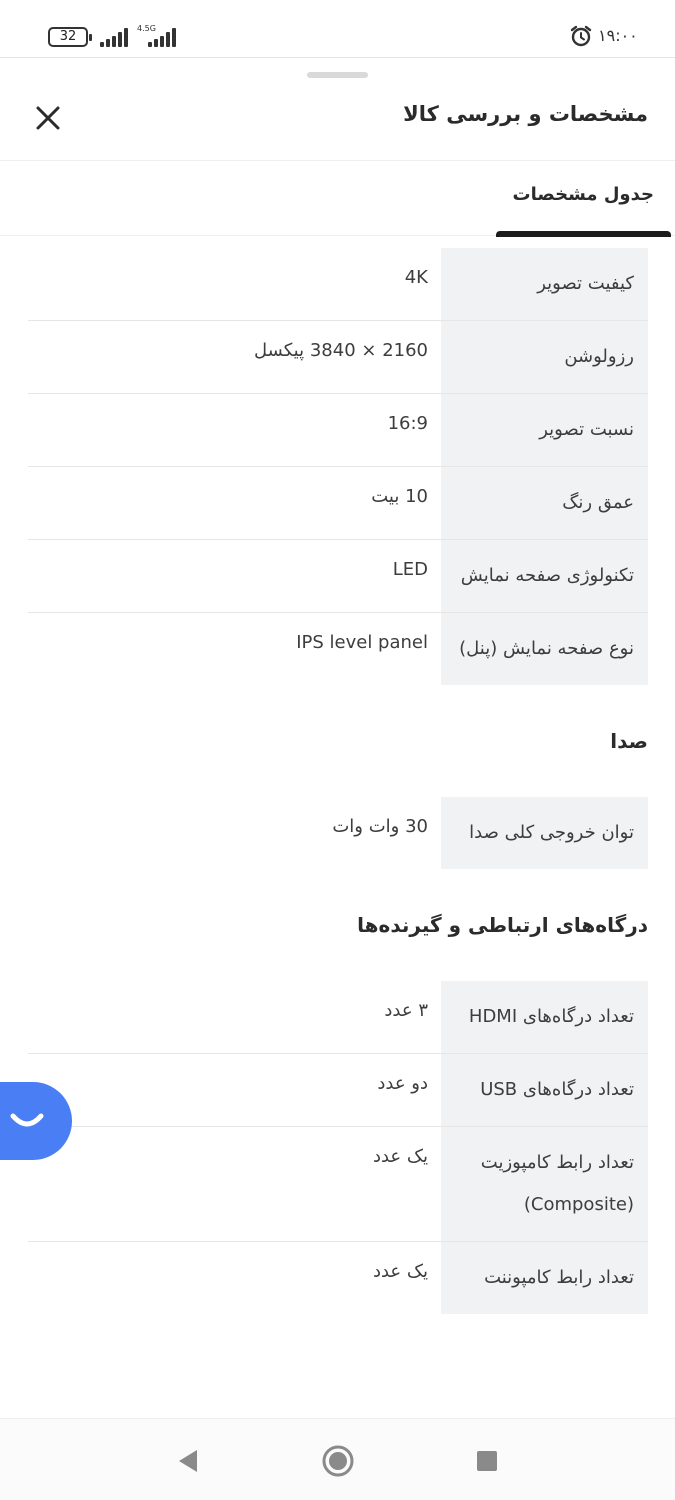 The width and height of the screenshot is (675, 1500). What do you see at coordinates (337, 199) in the screenshot?
I see `tab-bar: جدول مشخصات` at bounding box center [337, 199].